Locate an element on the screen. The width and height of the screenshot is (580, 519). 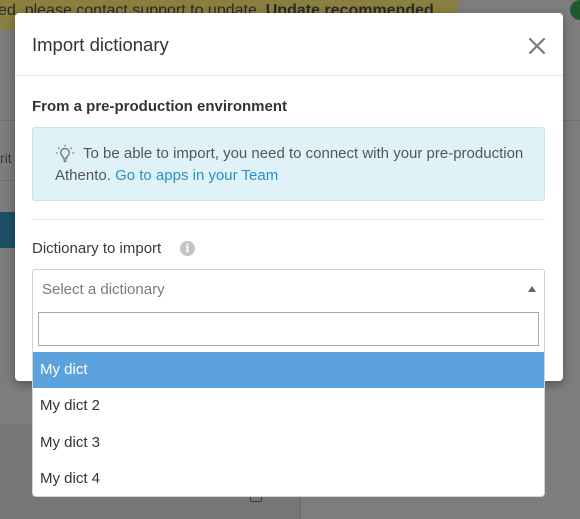
modal-header: Import dictionary is located at coordinates (289, 44).